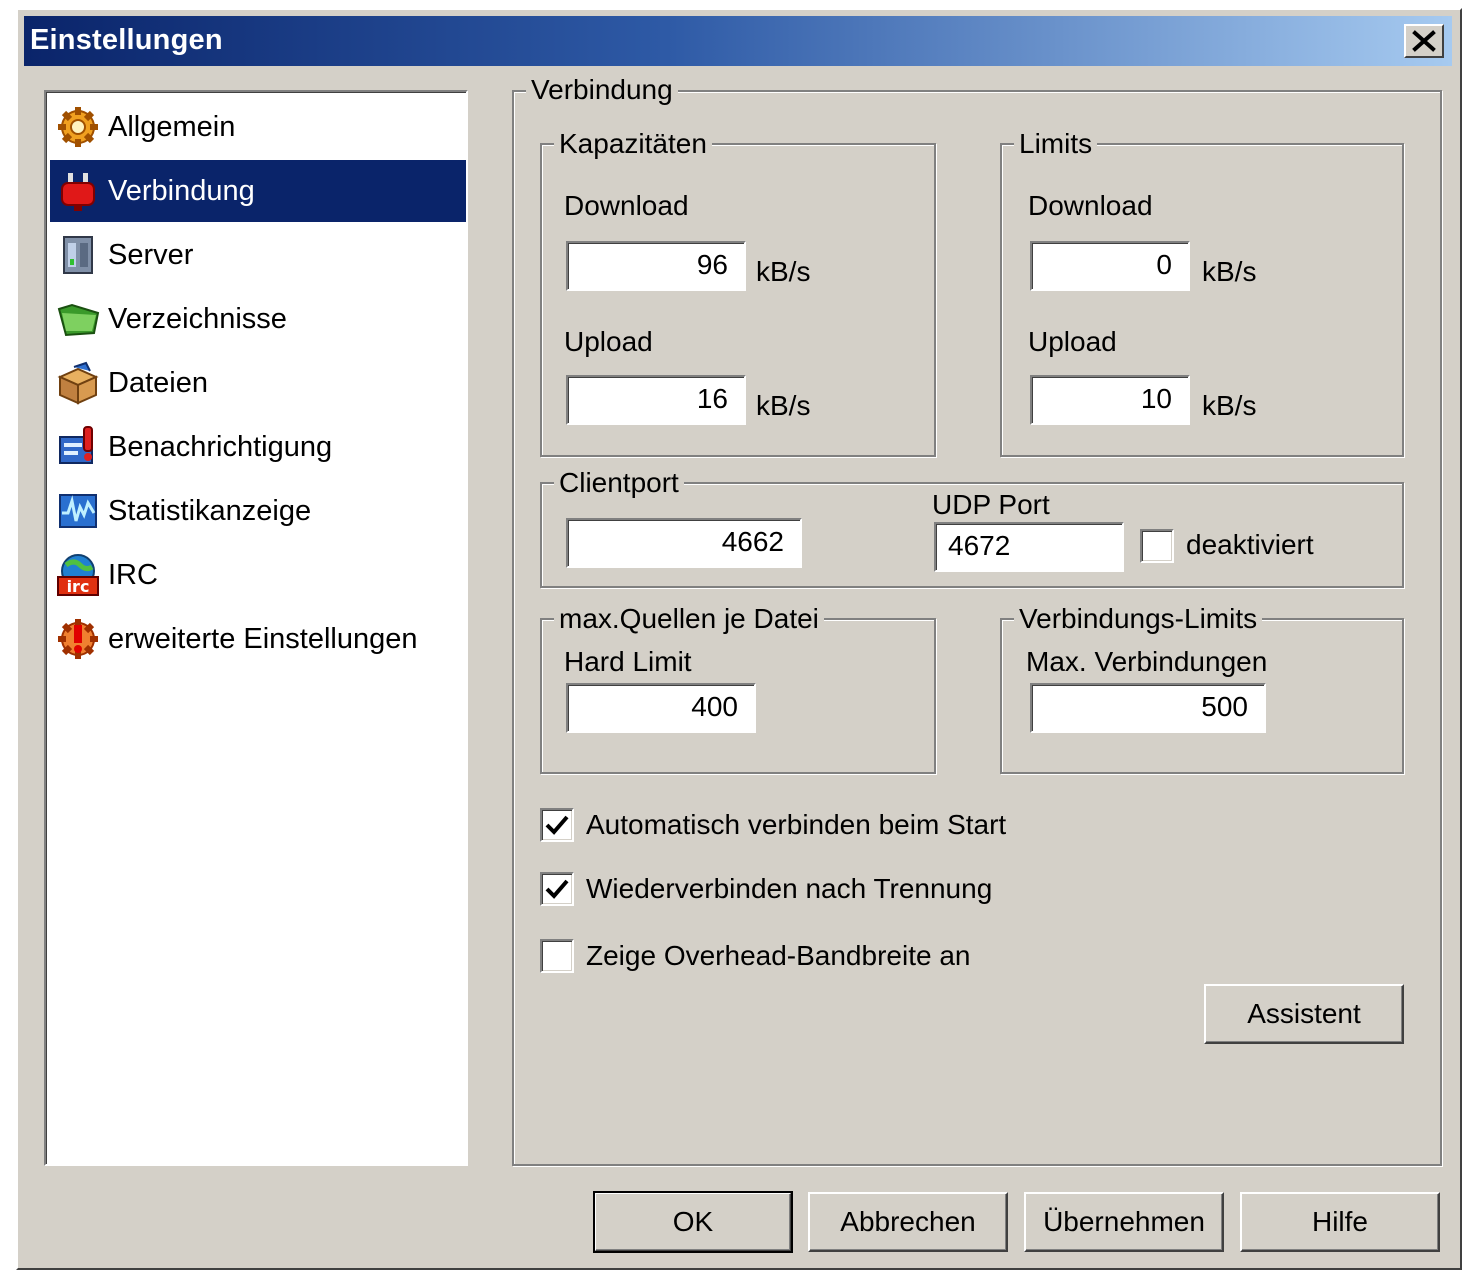  Describe the element at coordinates (633, 144) in the screenshot. I see `capacities-group-title: Kapazitäten` at that location.